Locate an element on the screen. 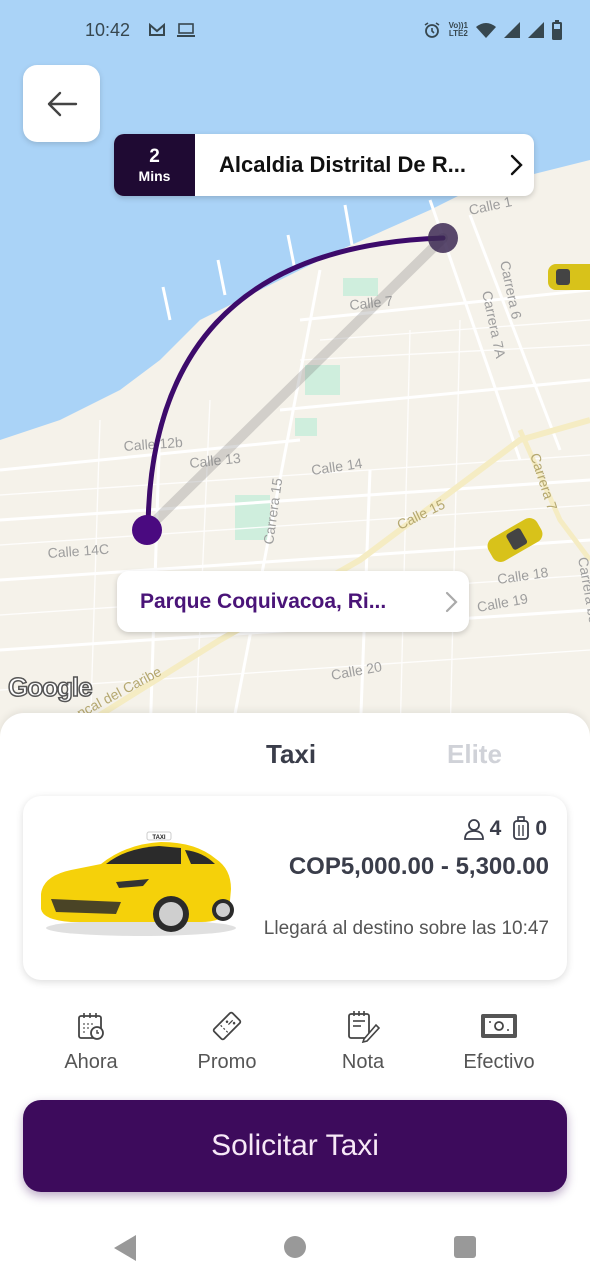 This screenshot has height=1280, width=590. back-button is located at coordinates (61, 103).